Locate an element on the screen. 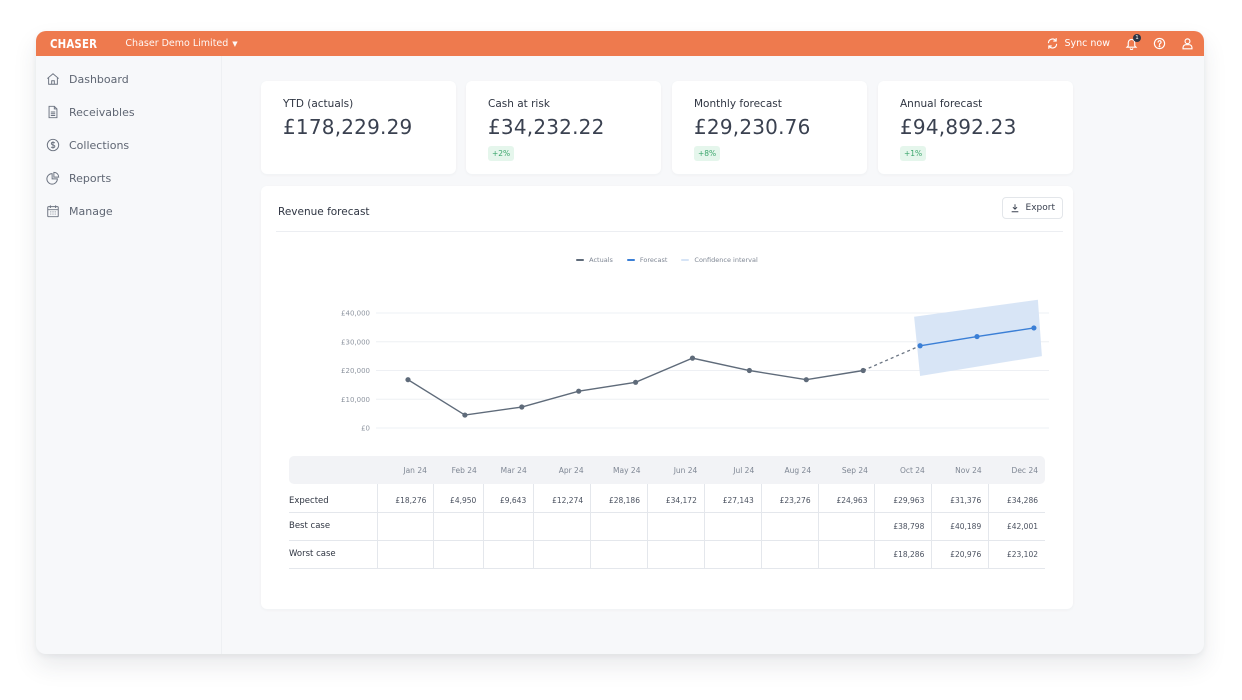  organization-switcher: Chaser Demo Limited ▼ is located at coordinates (181, 43).